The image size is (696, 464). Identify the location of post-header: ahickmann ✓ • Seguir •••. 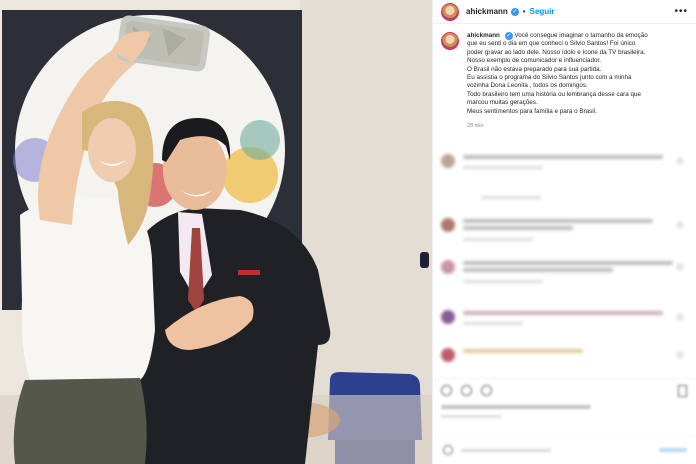
(564, 12).